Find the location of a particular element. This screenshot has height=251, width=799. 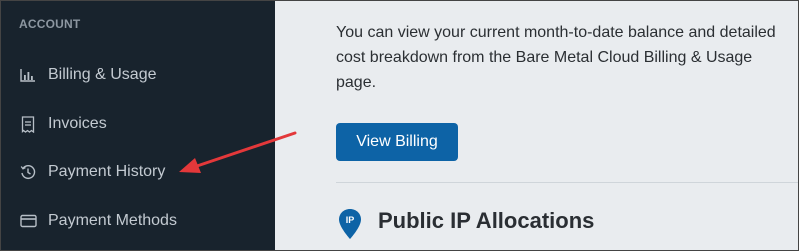

sidebar-item-payment-methods: Payment Methods is located at coordinates (138, 221).